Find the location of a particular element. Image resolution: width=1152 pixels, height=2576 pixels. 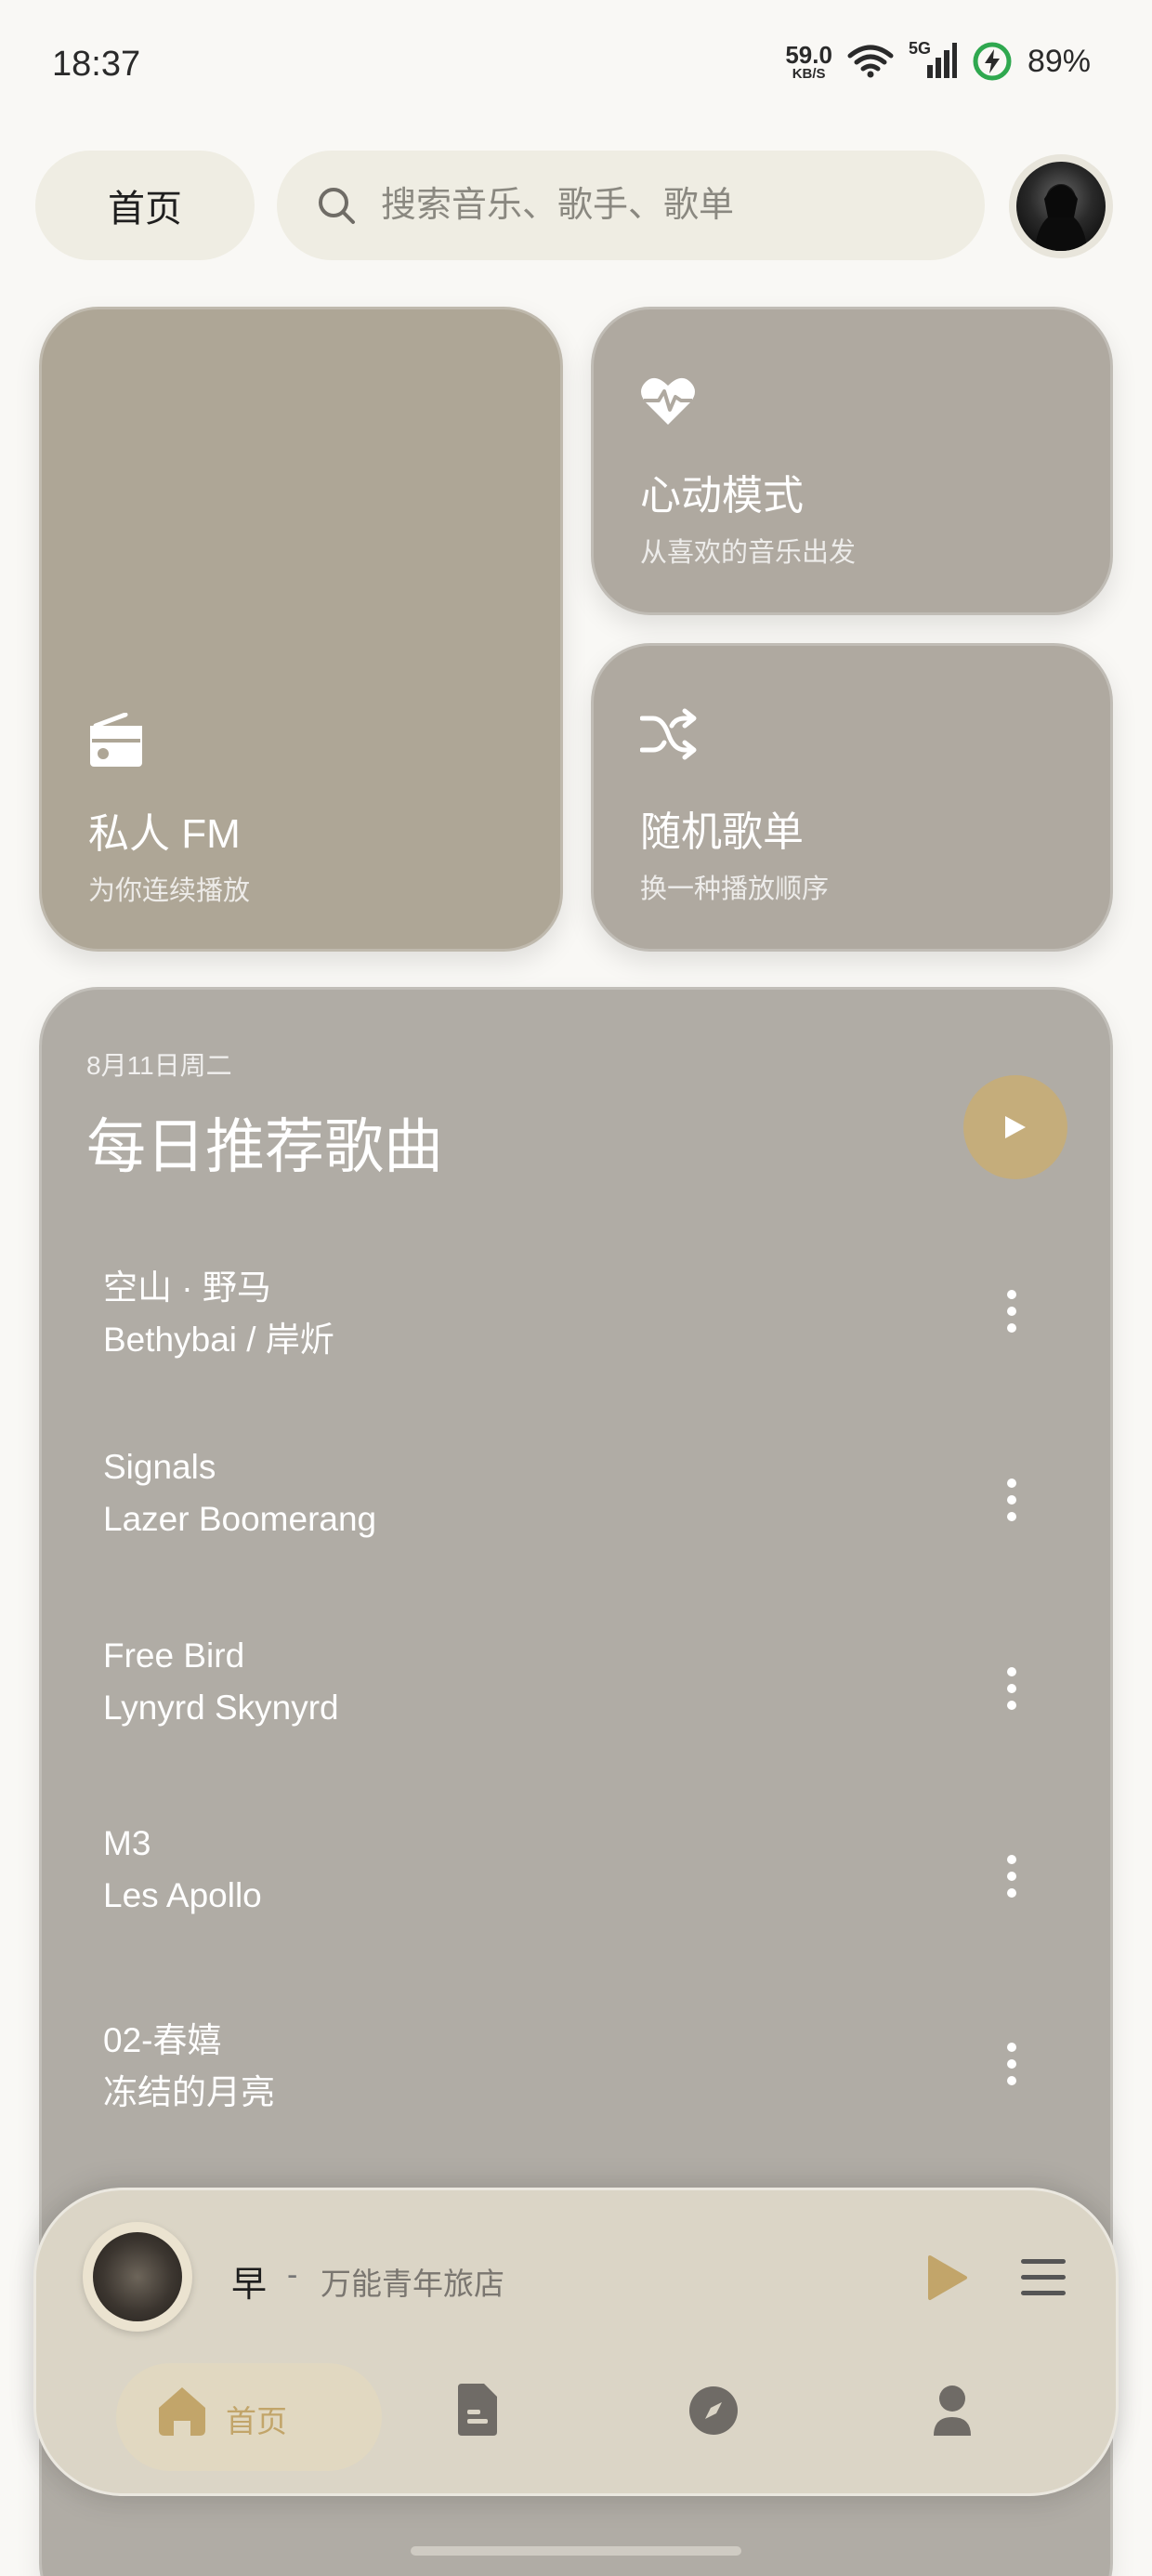

private-fm-card: 私人 FM 为你连续播放 is located at coordinates (301, 629).